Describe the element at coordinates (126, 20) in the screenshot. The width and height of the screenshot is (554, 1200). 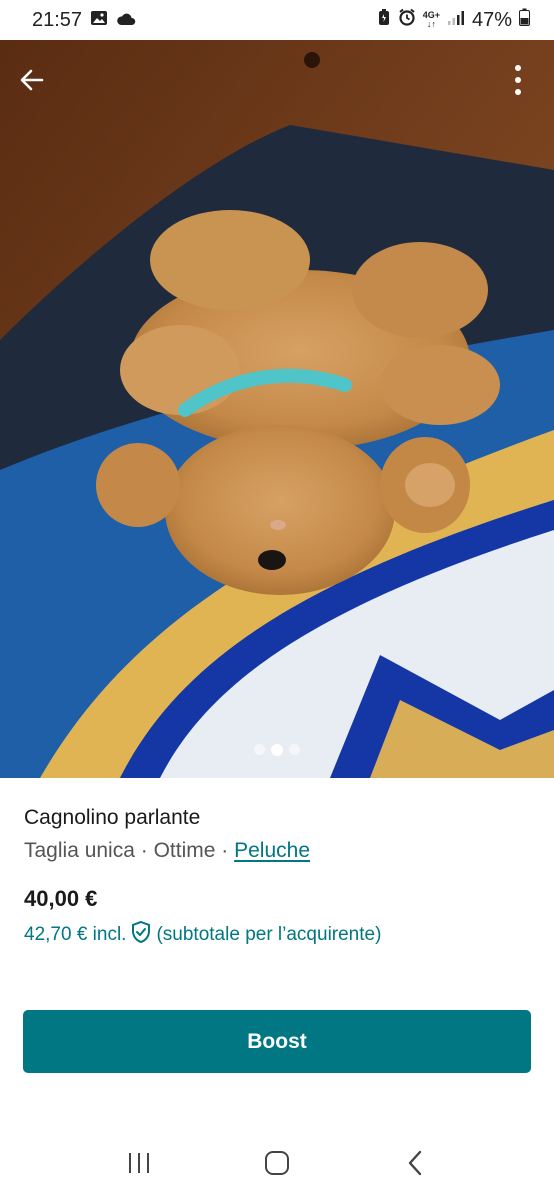
I see `cloud-icon` at that location.